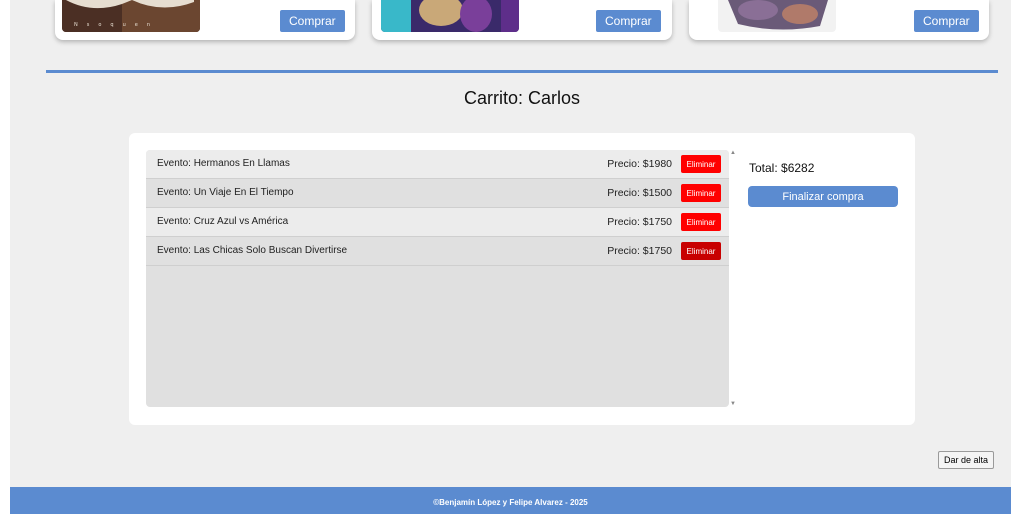 The image size is (1021, 519). Describe the element at coordinates (966, 460) in the screenshot. I see `register-button: Dar de alta` at that location.